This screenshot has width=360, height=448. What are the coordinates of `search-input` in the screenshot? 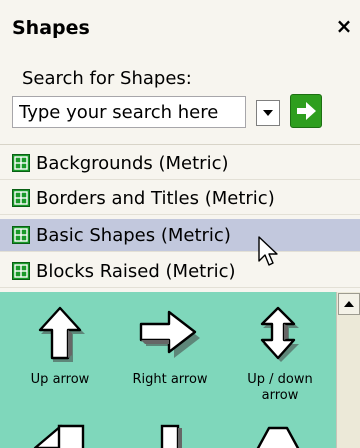 It's located at (129, 112).